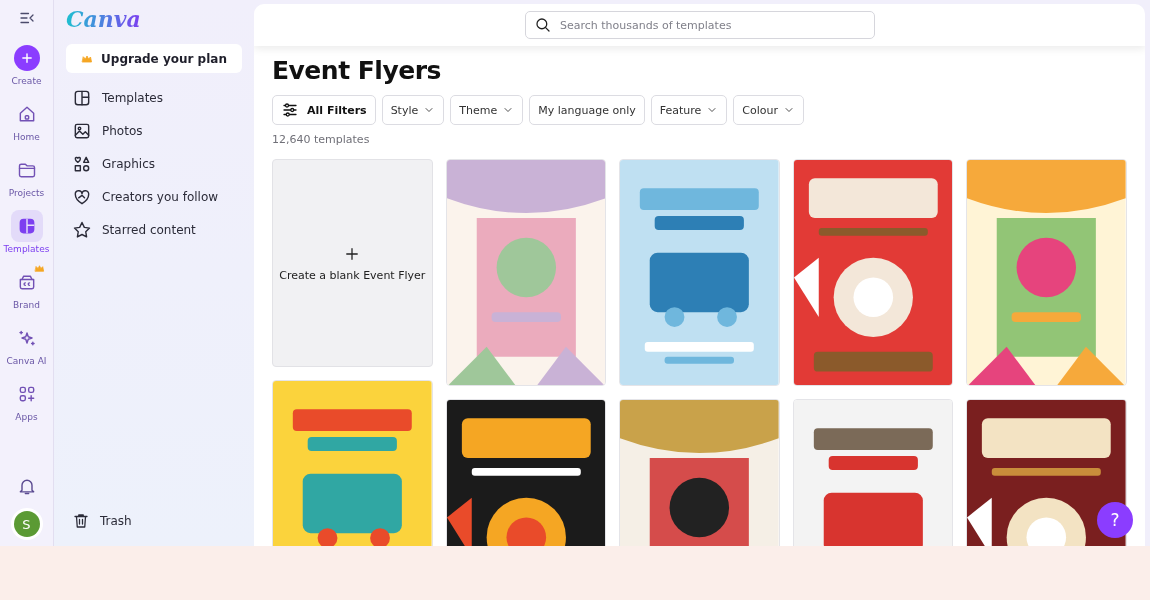 The image size is (1150, 600). What do you see at coordinates (82, 229) in the screenshot?
I see `star-icon` at bounding box center [82, 229].